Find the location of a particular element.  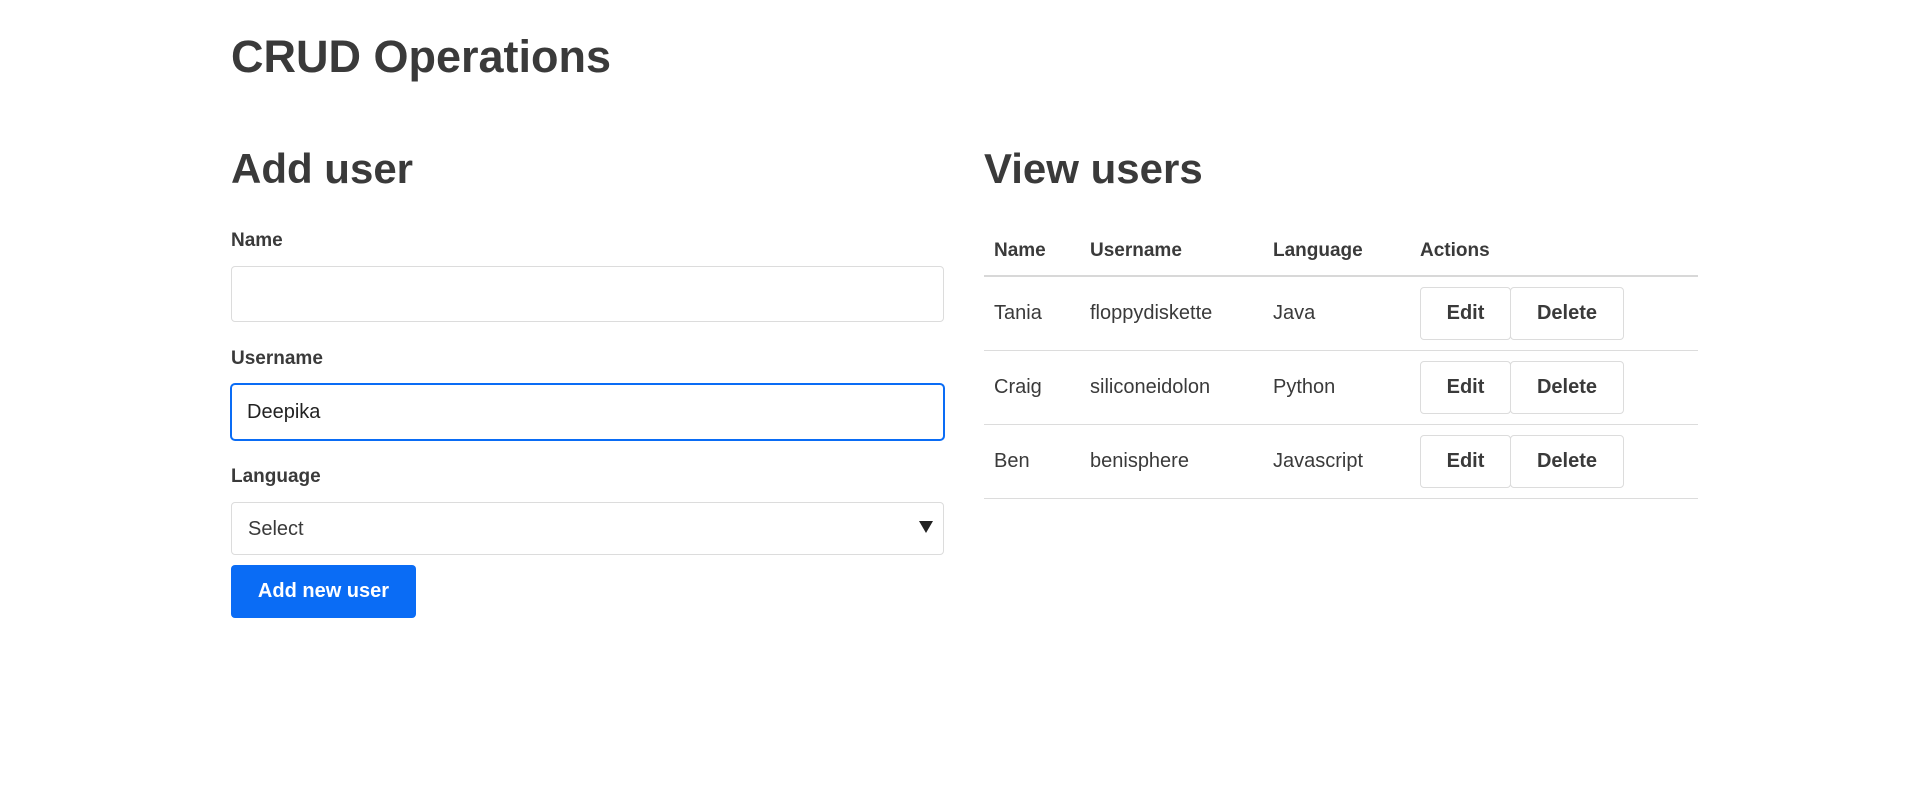

name-label: Name is located at coordinates (257, 240).